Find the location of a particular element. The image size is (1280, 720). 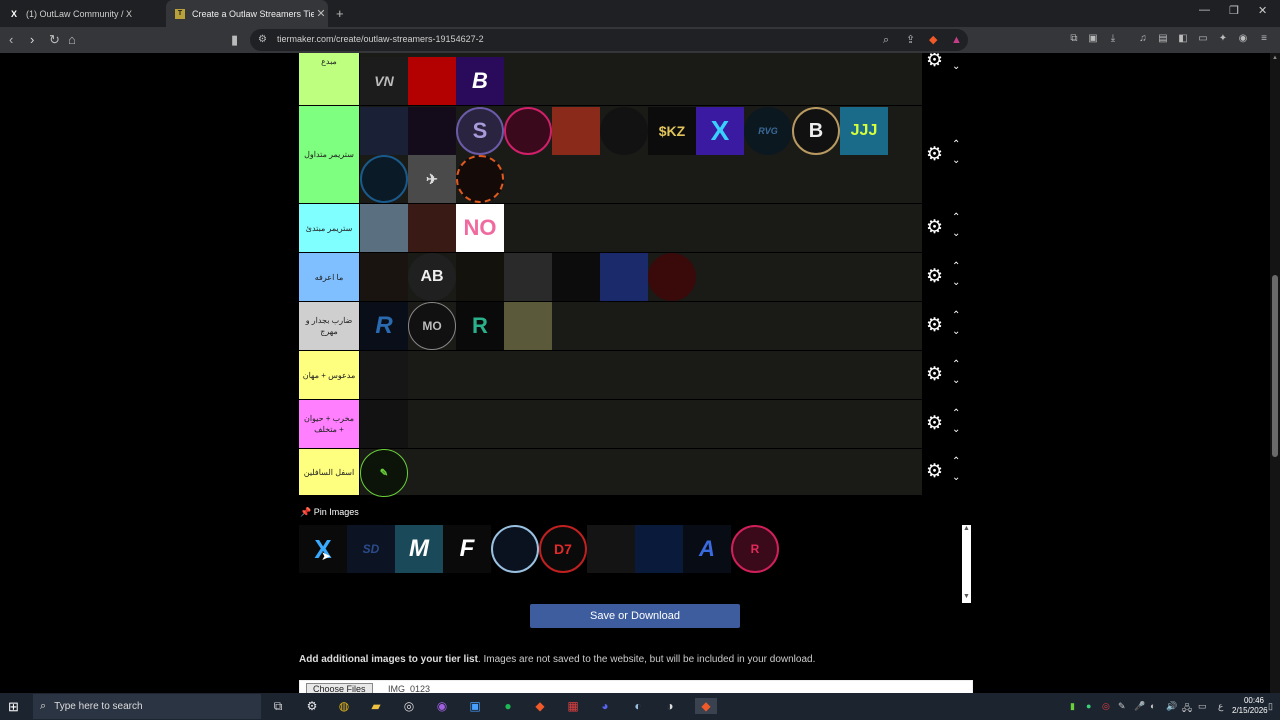

pool-image: R is located at coordinates (755, 549).